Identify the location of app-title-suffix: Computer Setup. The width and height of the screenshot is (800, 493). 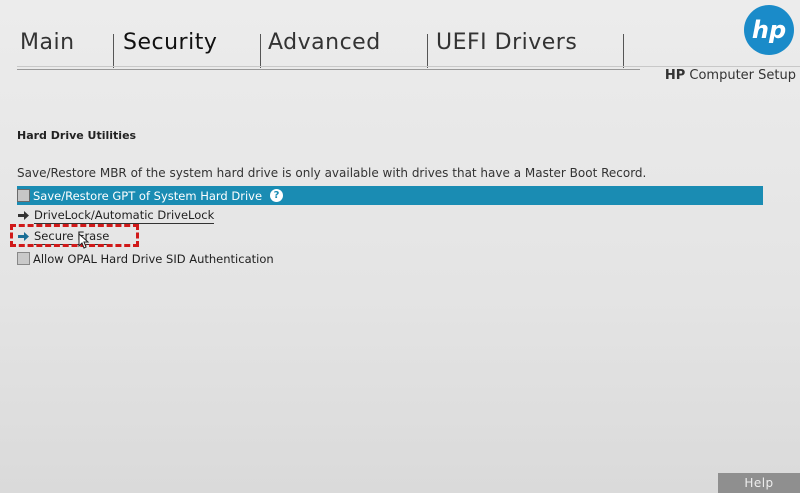
(740, 75).